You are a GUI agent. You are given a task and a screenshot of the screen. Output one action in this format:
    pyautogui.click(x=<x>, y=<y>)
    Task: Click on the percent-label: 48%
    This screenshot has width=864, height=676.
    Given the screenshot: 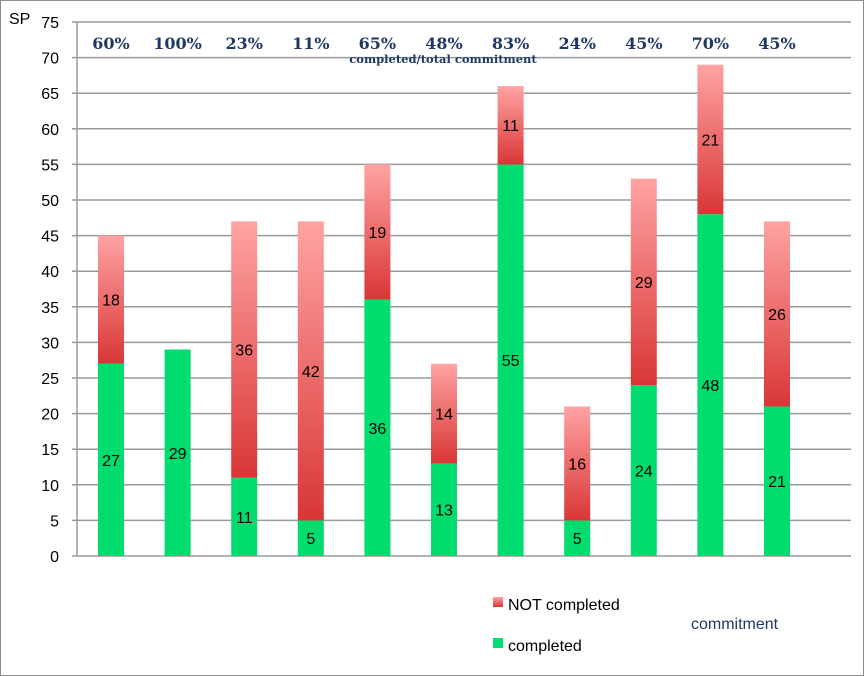 What is the action you would take?
    pyautogui.click(x=443, y=43)
    